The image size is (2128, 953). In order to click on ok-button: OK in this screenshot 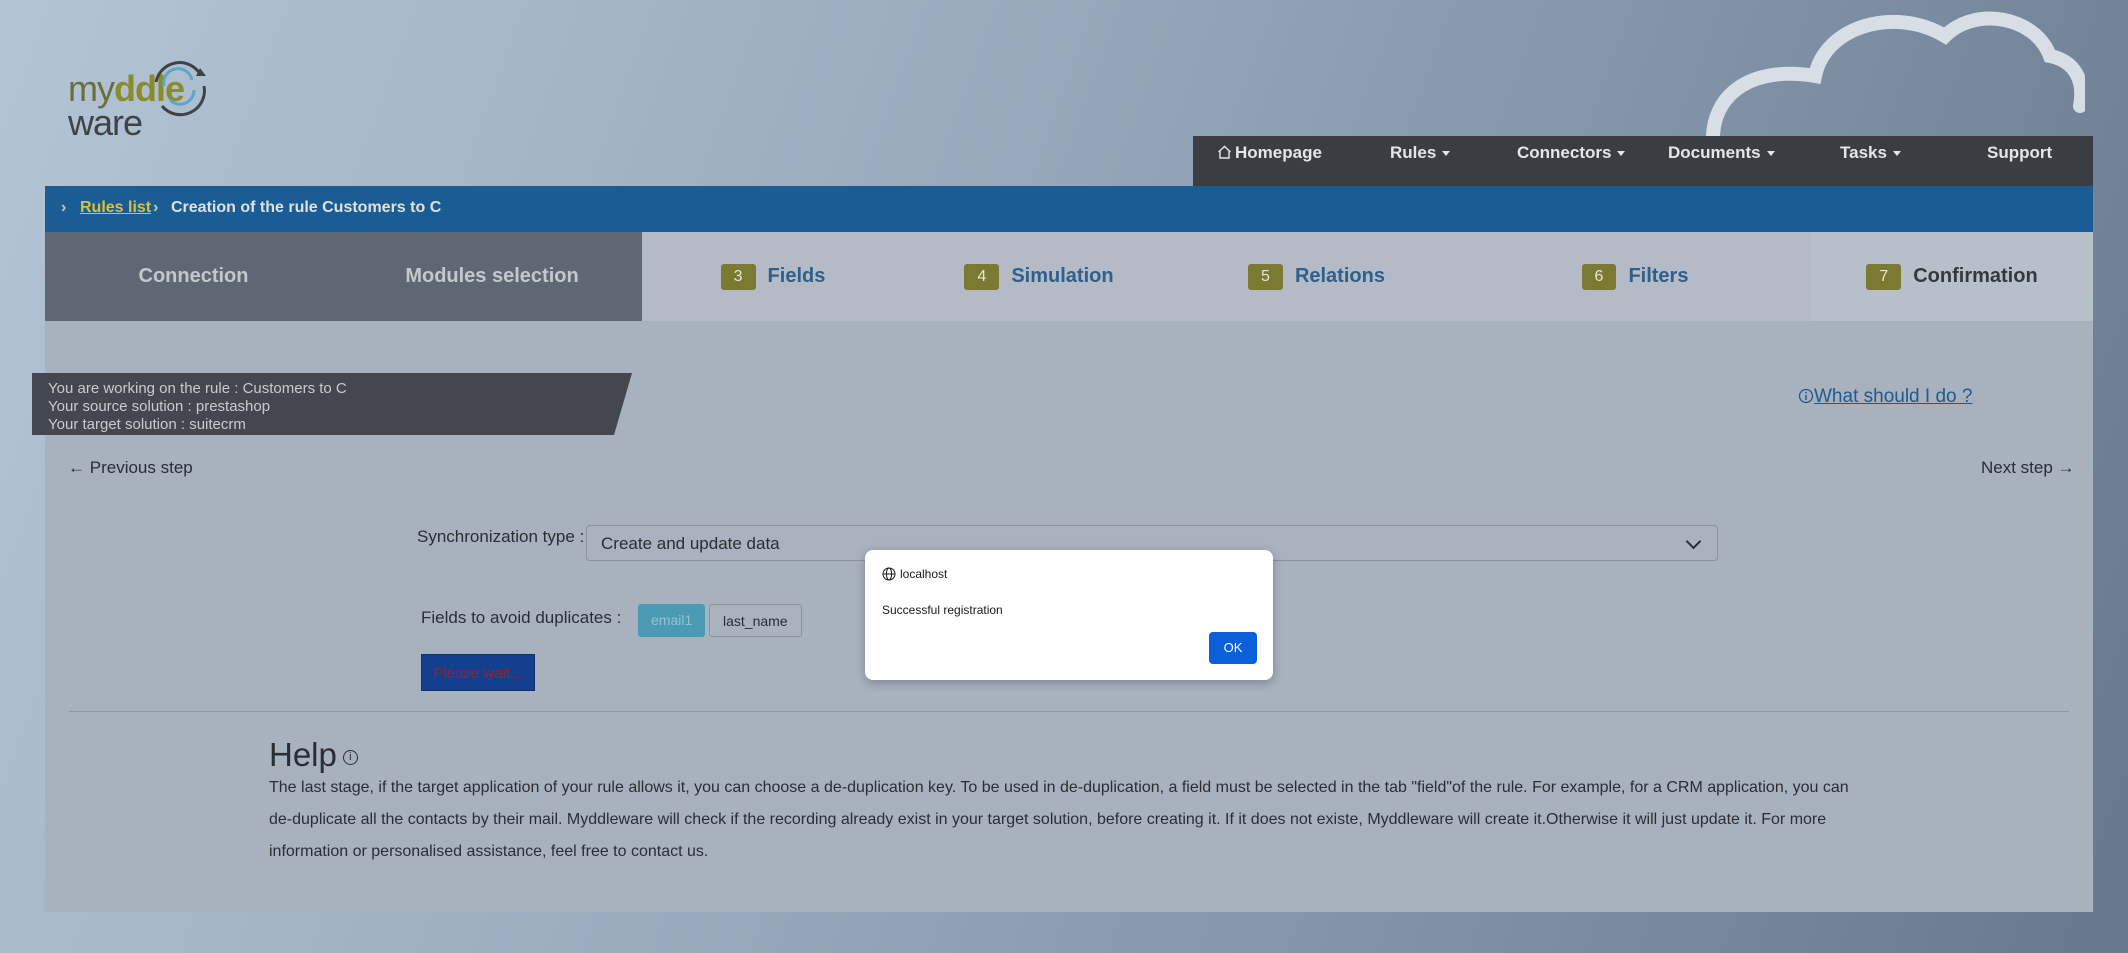, I will do `click(1233, 648)`.